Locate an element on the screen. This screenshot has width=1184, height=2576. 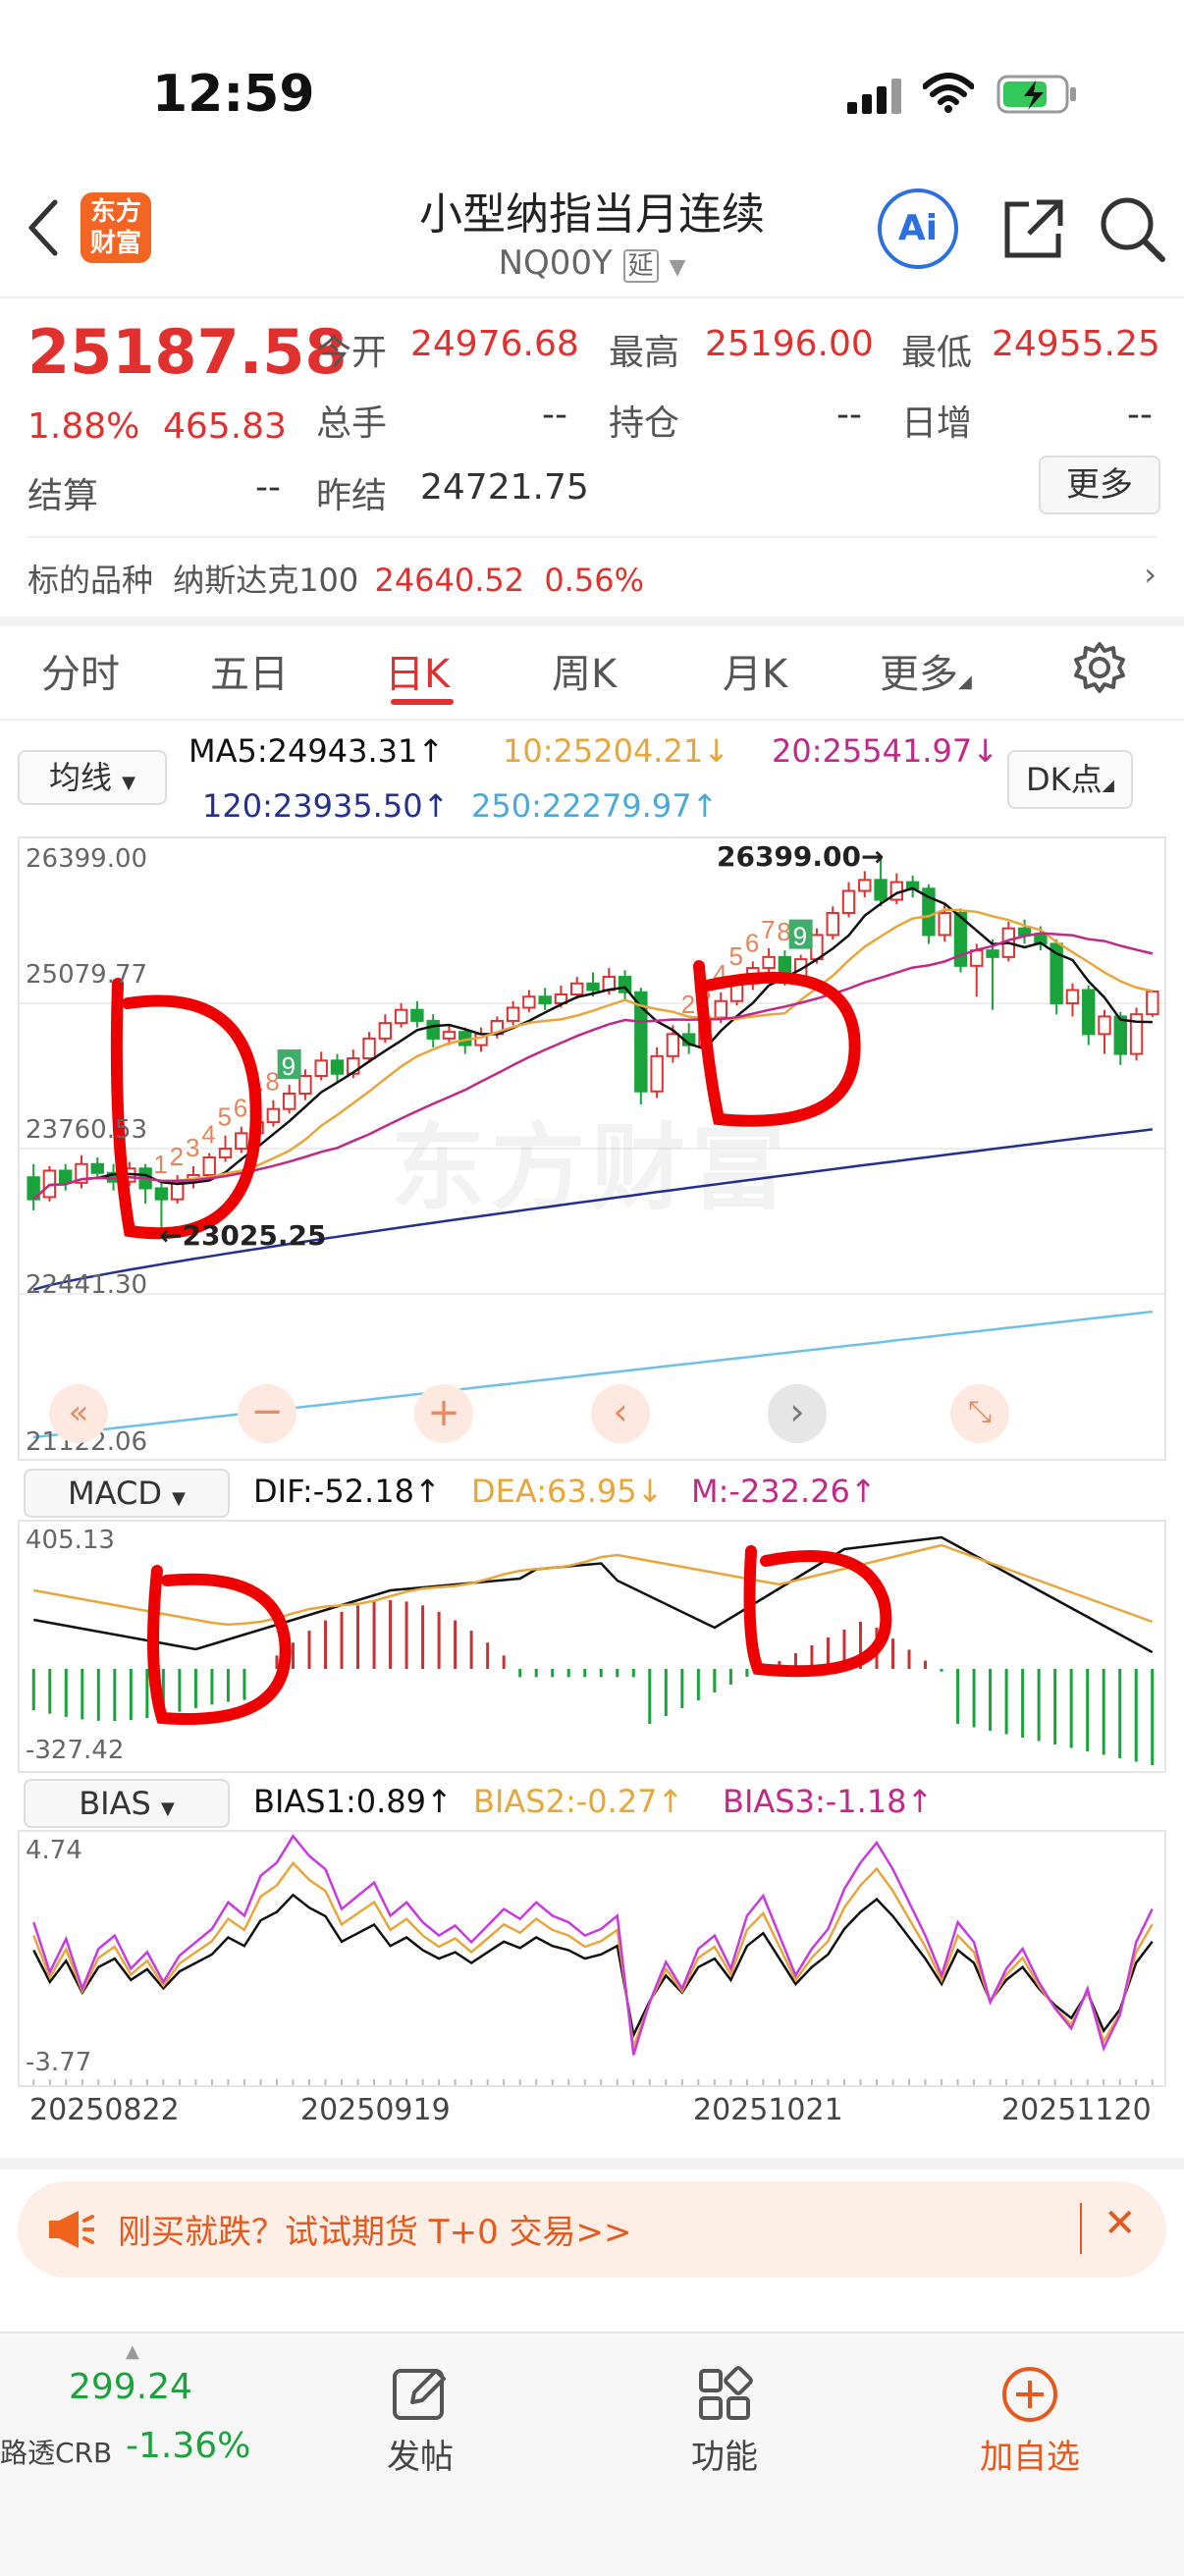
oi-value: -- is located at coordinates (849, 415).